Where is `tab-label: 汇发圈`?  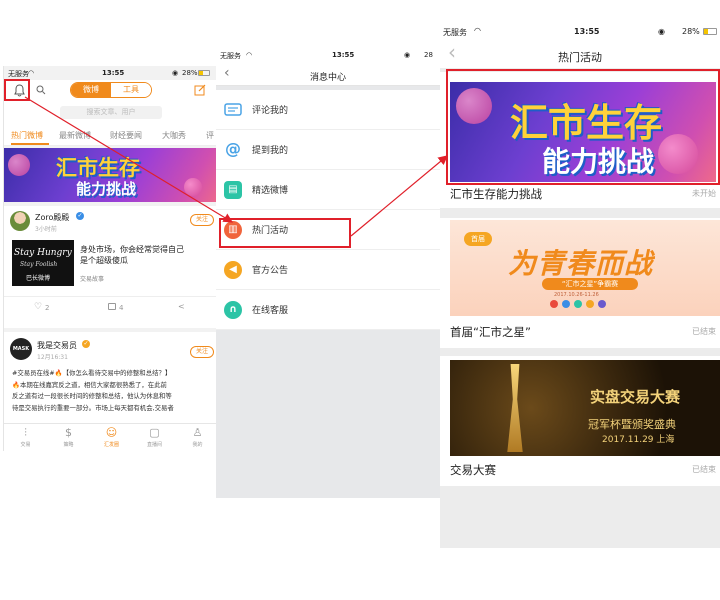
tab-label: 汇发圈 is located at coordinates (111, 445).